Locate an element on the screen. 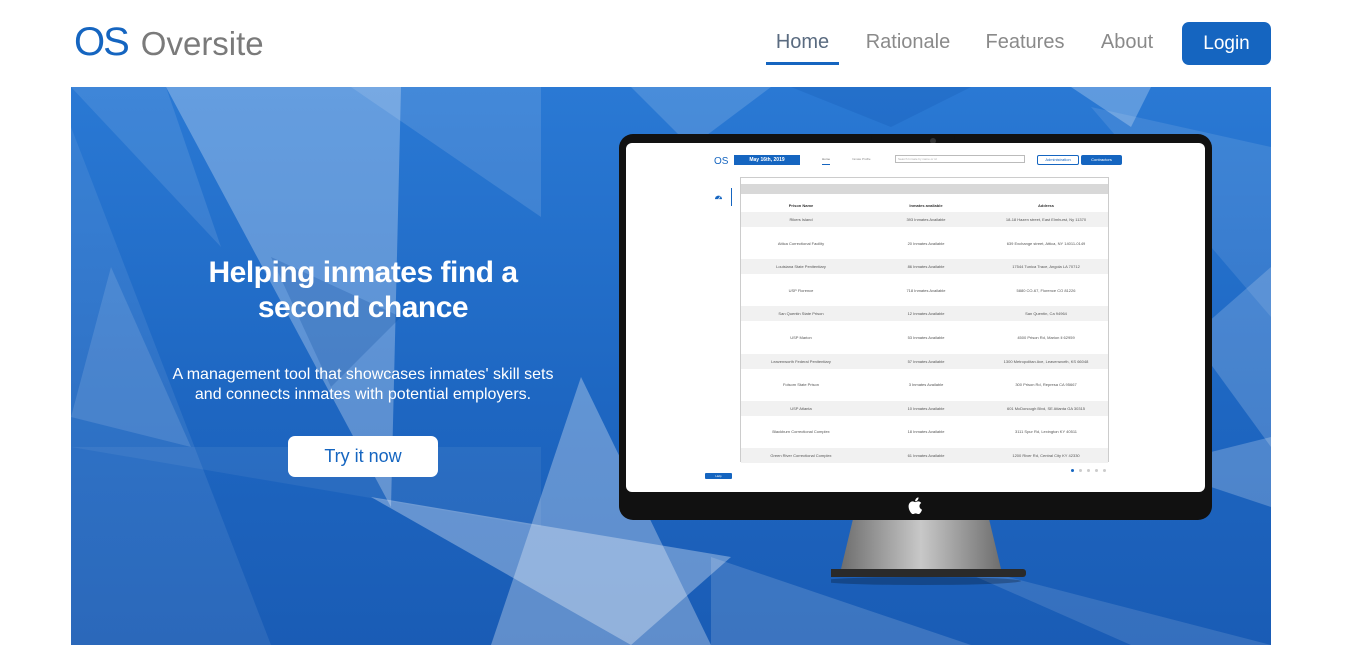 This screenshot has width=1346, height=655. dashboard-gauge-icon is located at coordinates (718, 196).